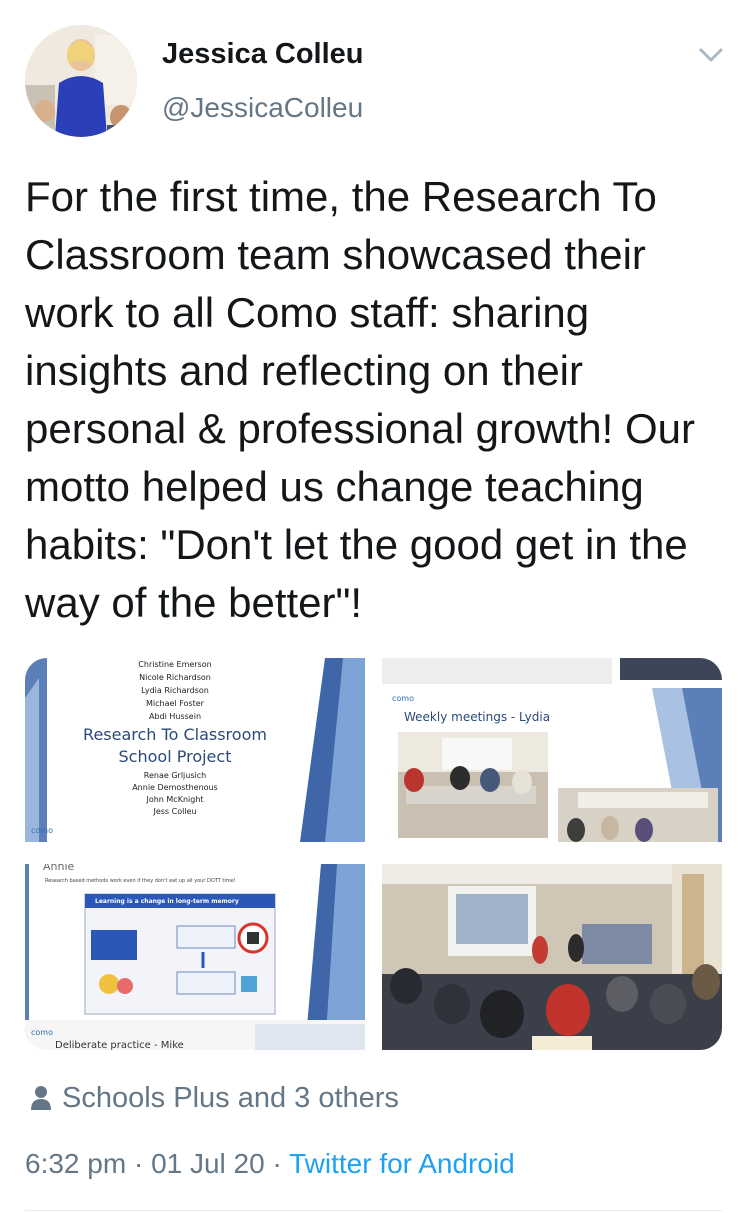  I want to click on media-photo-presentation, so click(552, 957).